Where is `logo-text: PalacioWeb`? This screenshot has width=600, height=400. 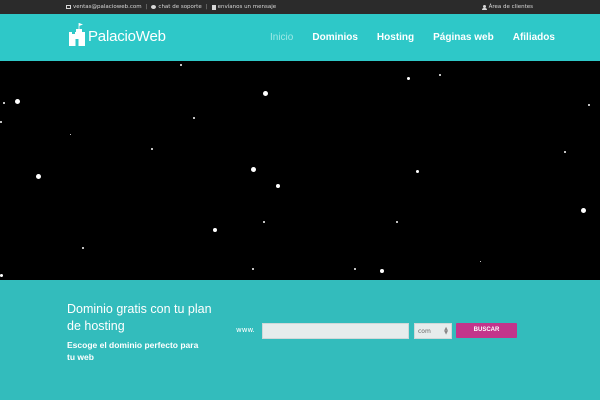 logo-text: PalacioWeb is located at coordinates (127, 36).